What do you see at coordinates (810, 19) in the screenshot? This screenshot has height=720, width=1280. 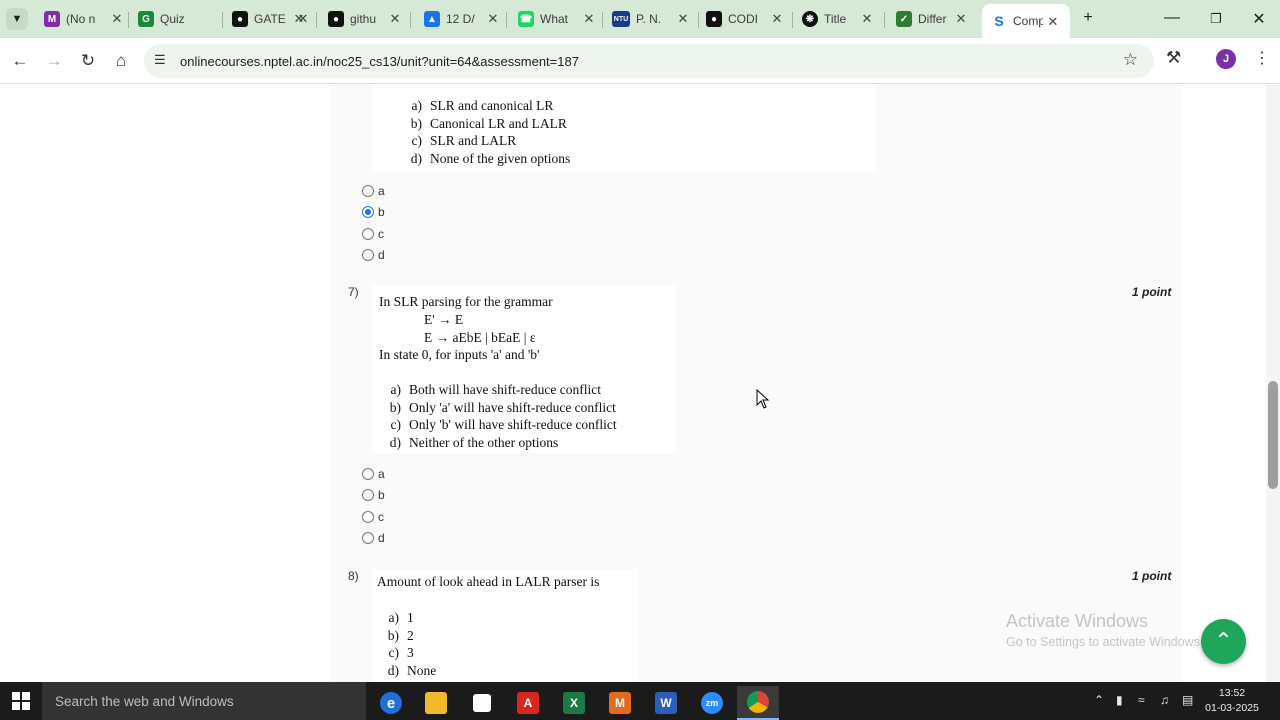 I see `chatgpt-icon: ❋` at bounding box center [810, 19].